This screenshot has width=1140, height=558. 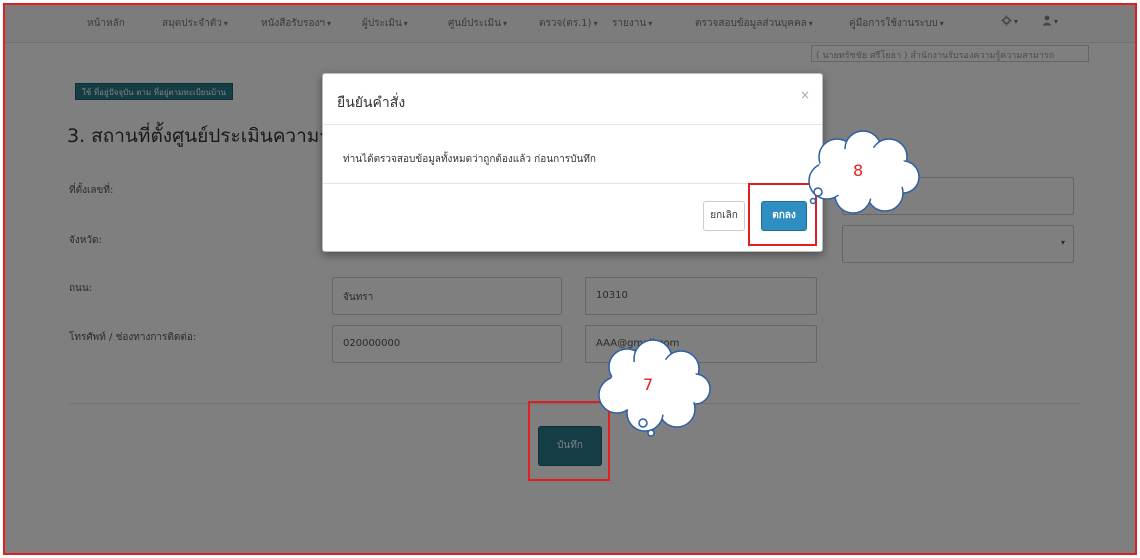 What do you see at coordinates (805, 95) in the screenshot?
I see `close-icon: ×` at bounding box center [805, 95].